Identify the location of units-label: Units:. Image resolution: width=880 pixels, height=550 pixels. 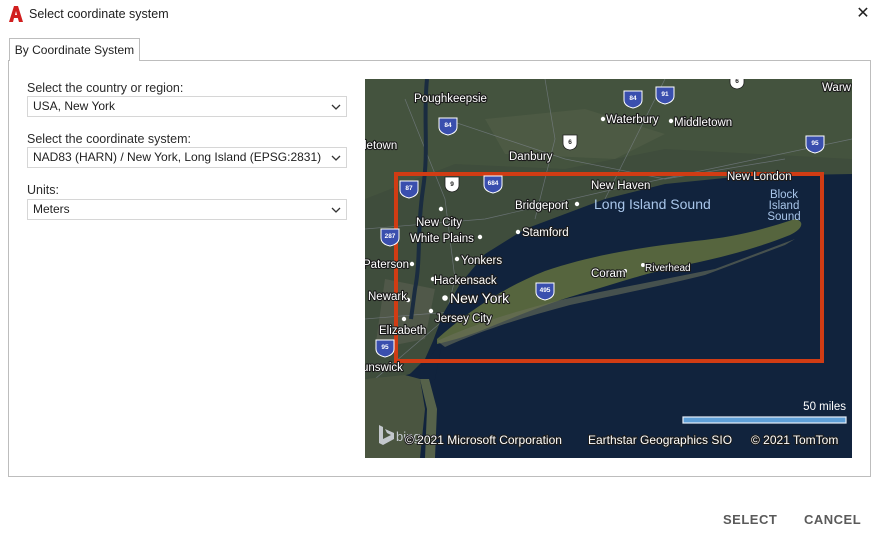
(43, 190).